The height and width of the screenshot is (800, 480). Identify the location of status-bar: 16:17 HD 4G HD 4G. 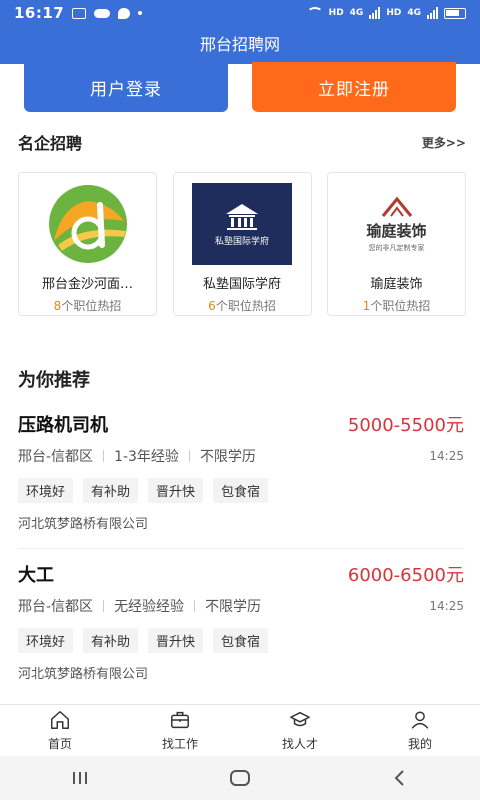
(240, 13).